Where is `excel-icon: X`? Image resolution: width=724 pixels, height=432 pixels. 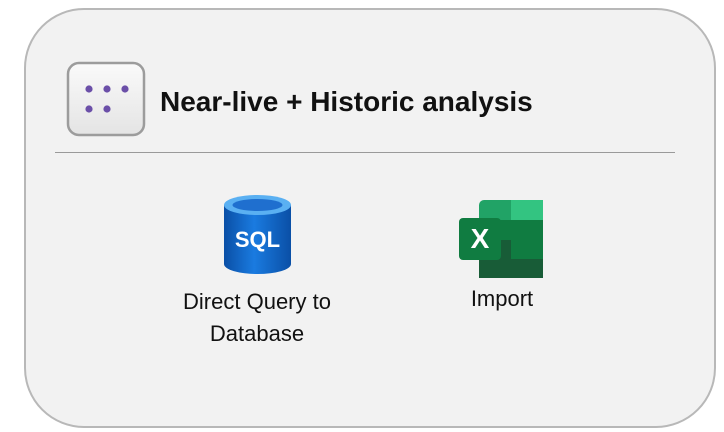
excel-icon: X is located at coordinates (501, 239).